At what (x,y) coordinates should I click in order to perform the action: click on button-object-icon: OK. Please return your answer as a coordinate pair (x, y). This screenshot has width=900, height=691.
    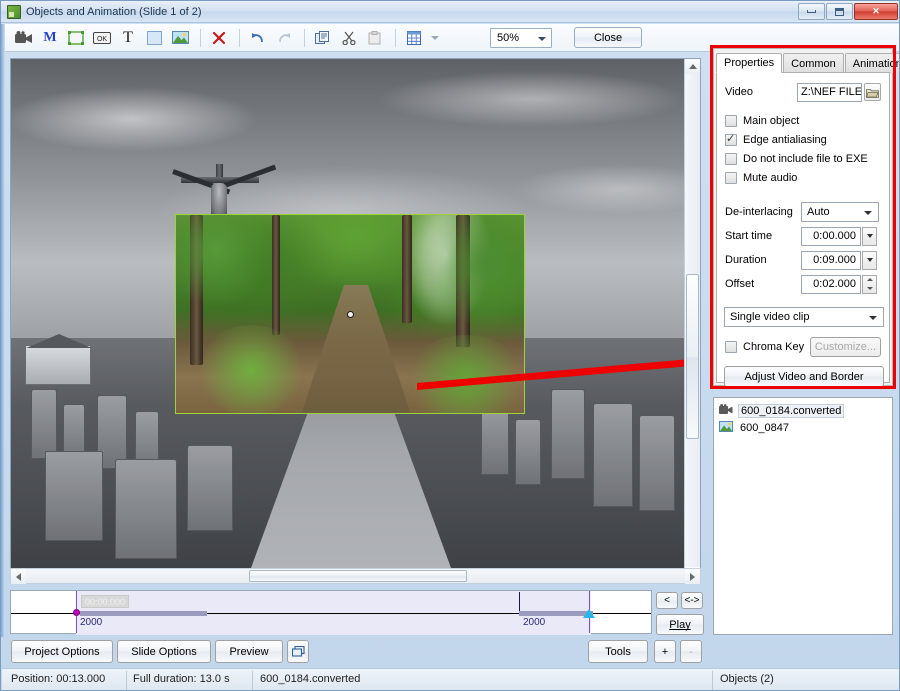
    Looking at the image, I should click on (102, 38).